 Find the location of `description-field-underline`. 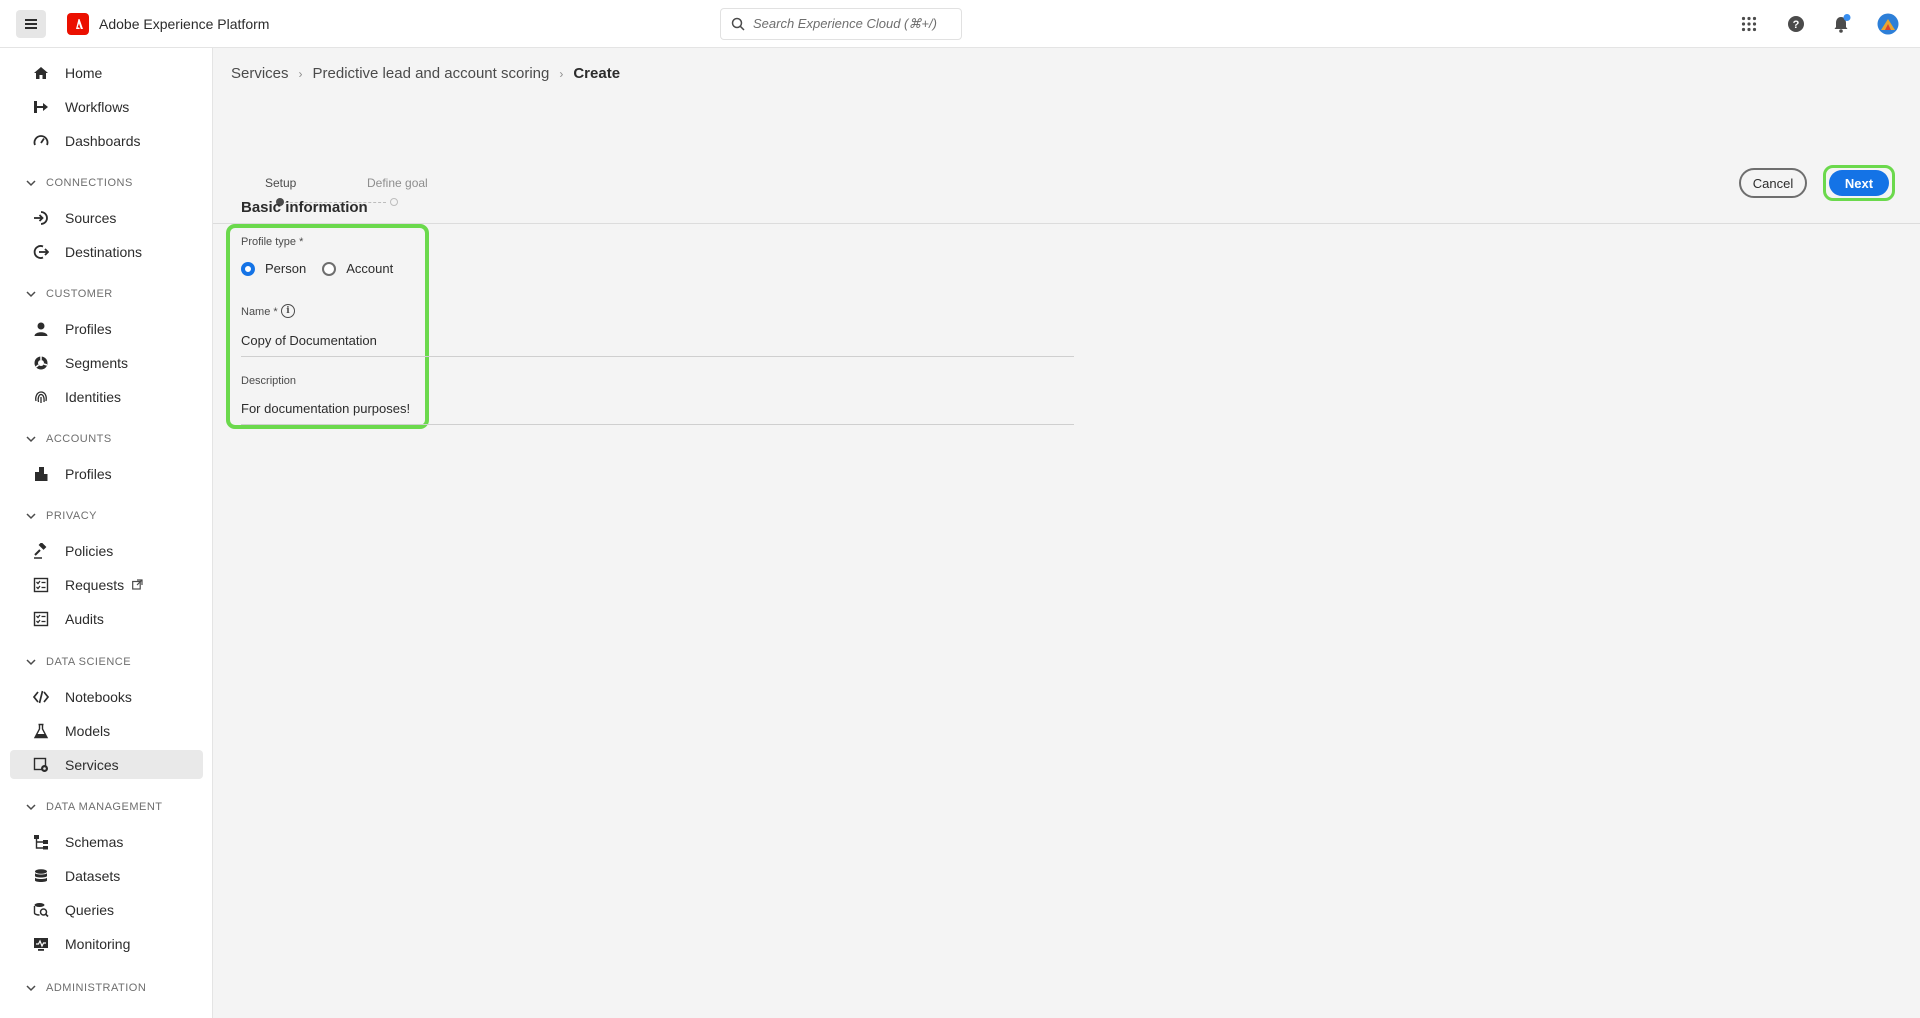

description-field-underline is located at coordinates (657, 424).